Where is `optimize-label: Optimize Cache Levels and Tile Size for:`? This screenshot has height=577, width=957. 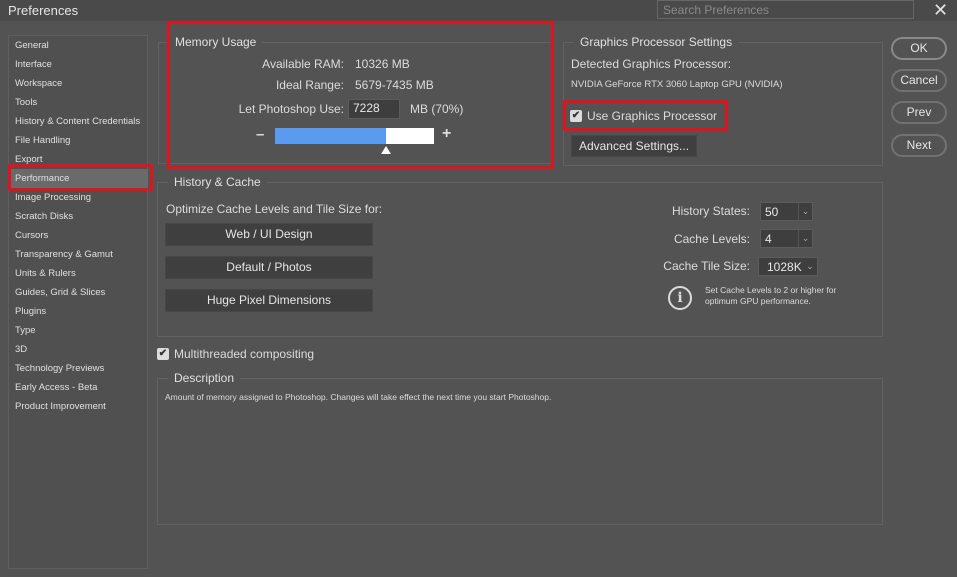 optimize-label: Optimize Cache Levels and Tile Size for: is located at coordinates (274, 209).